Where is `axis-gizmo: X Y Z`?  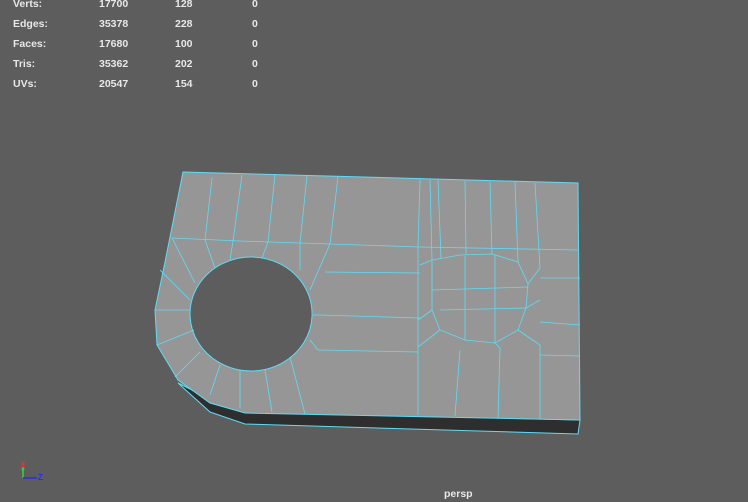 axis-gizmo: X Y Z is located at coordinates (34, 473).